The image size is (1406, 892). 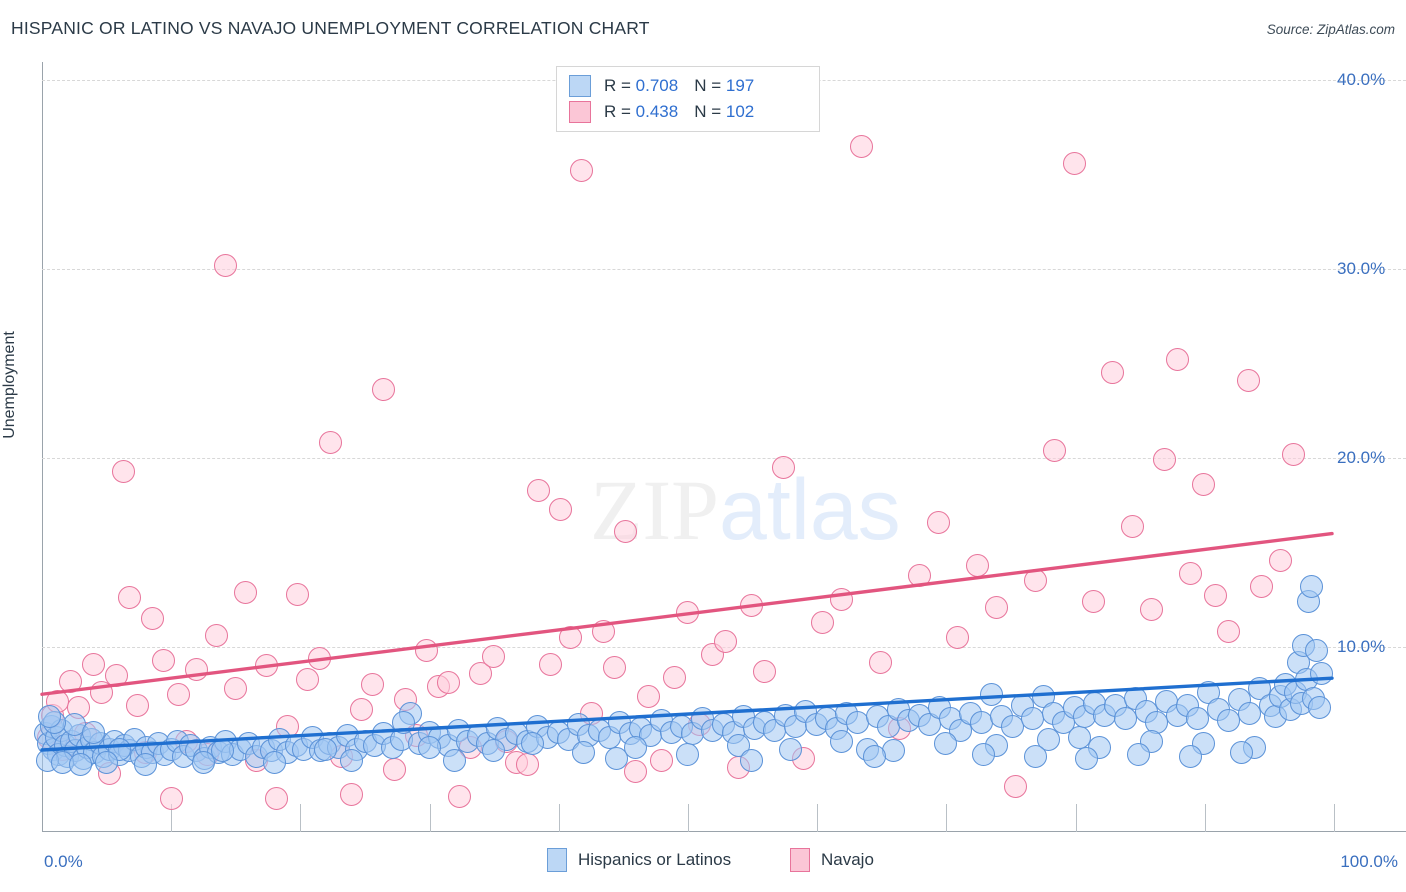 What do you see at coordinates (580, 85) in the screenshot?
I see `legend-swatch-hispanics` at bounding box center [580, 85].